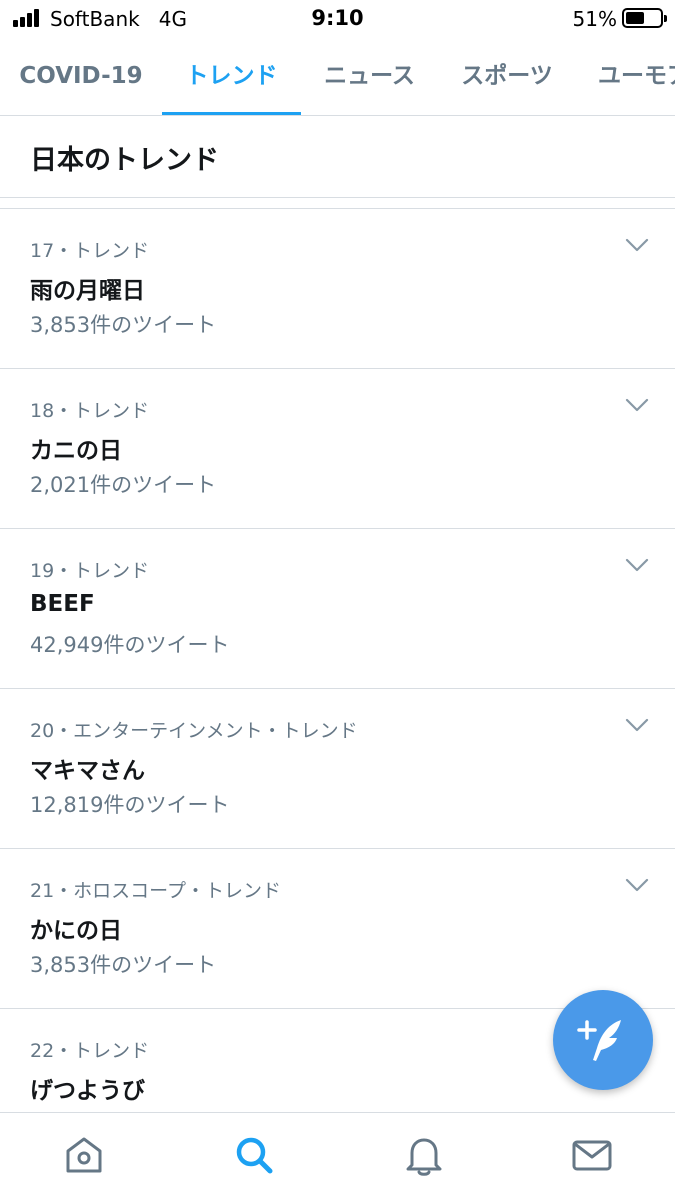  Describe the element at coordinates (76, 931) in the screenshot. I see `trend-name: かにの日` at that location.